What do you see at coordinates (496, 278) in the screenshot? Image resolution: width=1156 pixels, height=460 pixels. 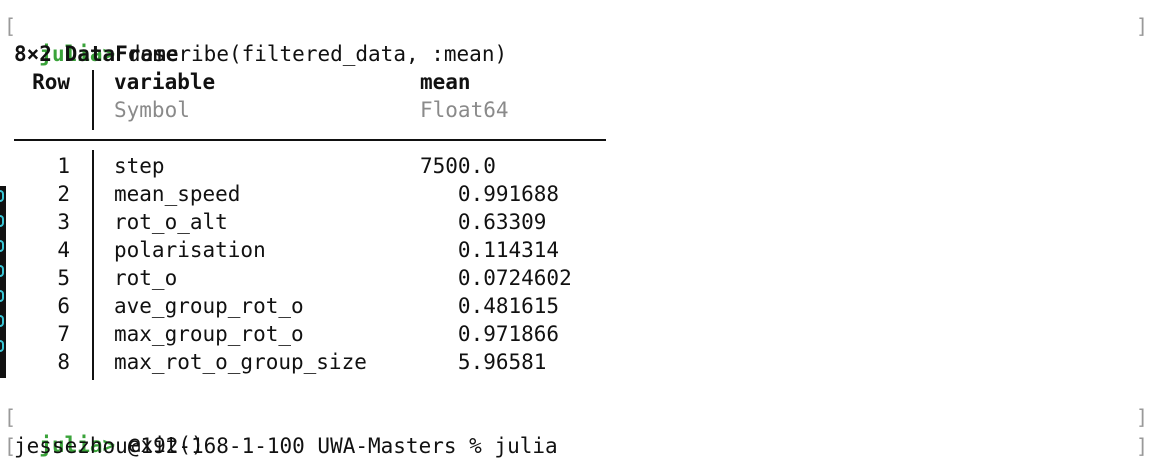 I see `table-cell-mean: 0.0724602` at bounding box center [496, 278].